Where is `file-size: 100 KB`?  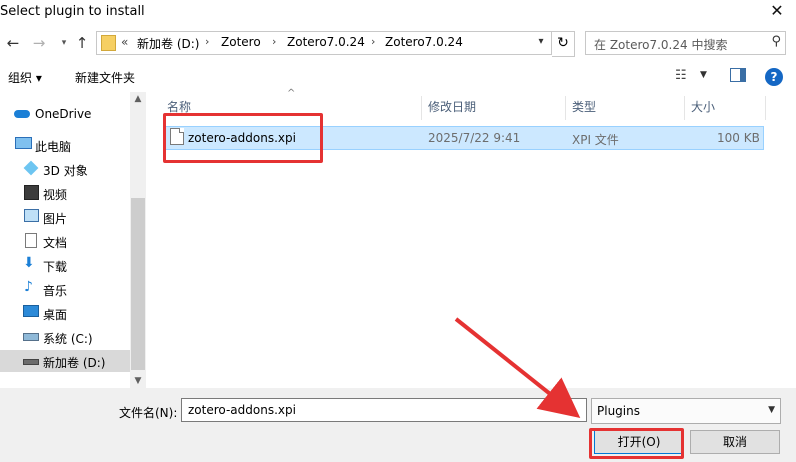
file-size: 100 KB is located at coordinates (738, 138).